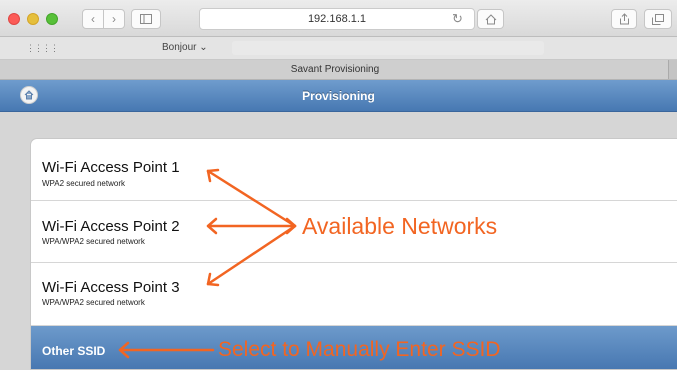 Image resolution: width=677 pixels, height=370 pixels. I want to click on favorites-bar: ⋮⋮⋮⋮ Bonjour ⌄, so click(338, 48).